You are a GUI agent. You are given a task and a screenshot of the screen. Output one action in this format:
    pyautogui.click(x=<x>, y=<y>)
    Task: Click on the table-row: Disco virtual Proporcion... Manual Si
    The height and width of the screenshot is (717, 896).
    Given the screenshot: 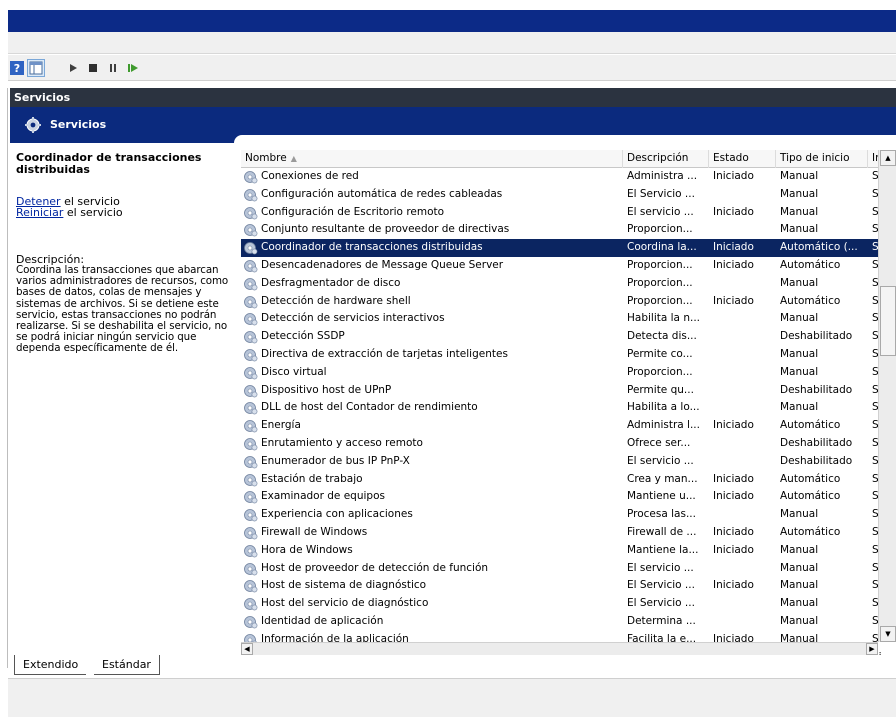 What is the action you would take?
    pyautogui.click(x=561, y=373)
    